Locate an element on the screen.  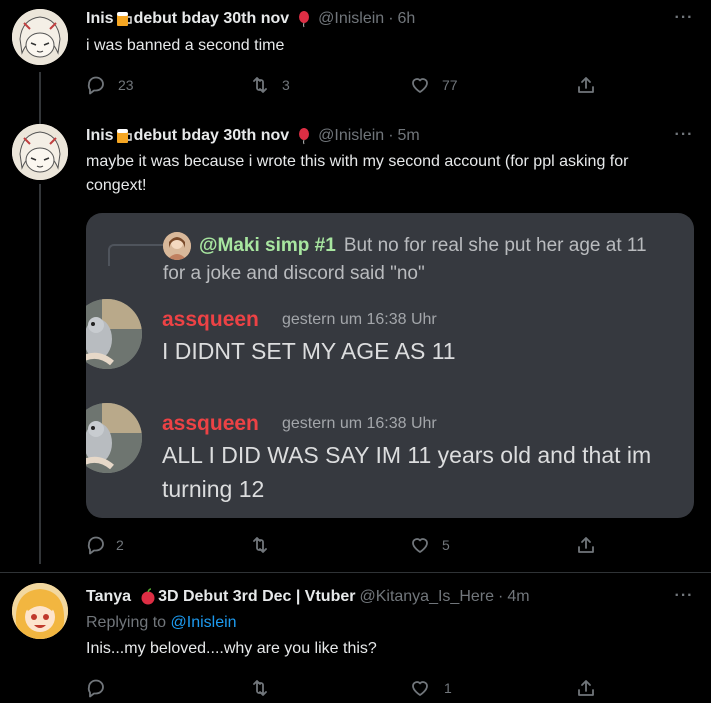
reply-connector is located at coordinates (137, 255).